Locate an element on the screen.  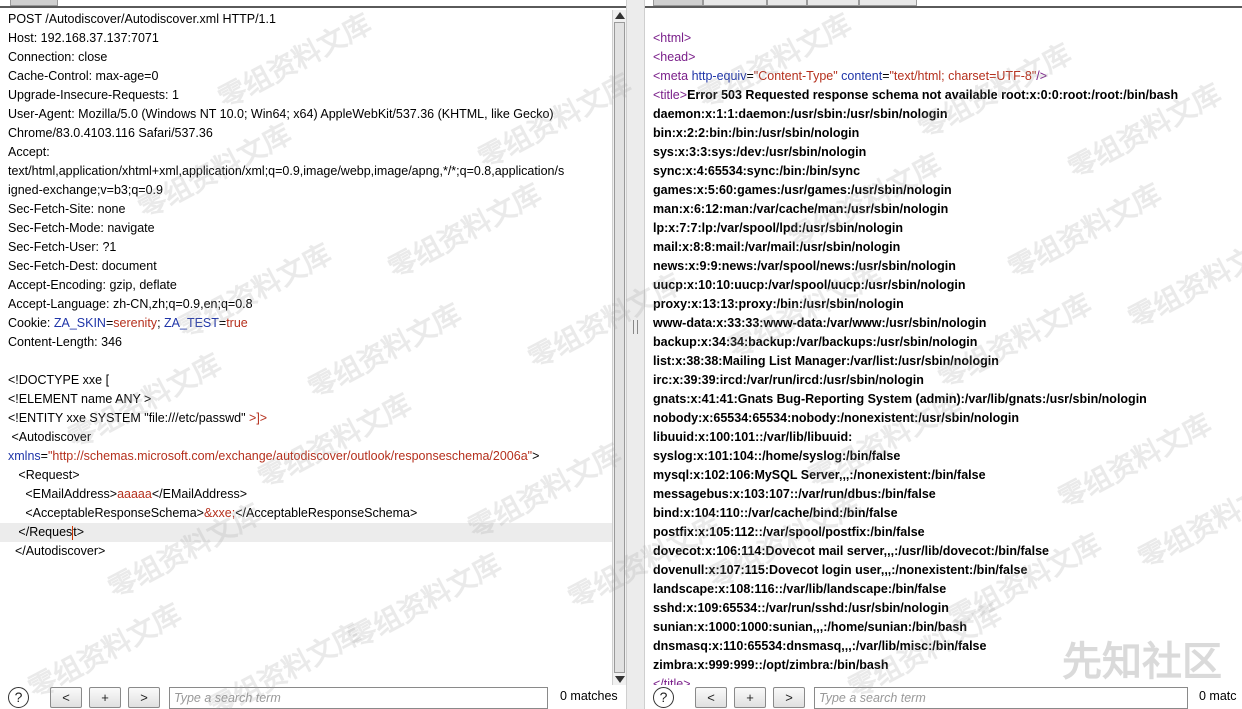
code-line: Content-Length: 346 is located at coordinates (65, 342).